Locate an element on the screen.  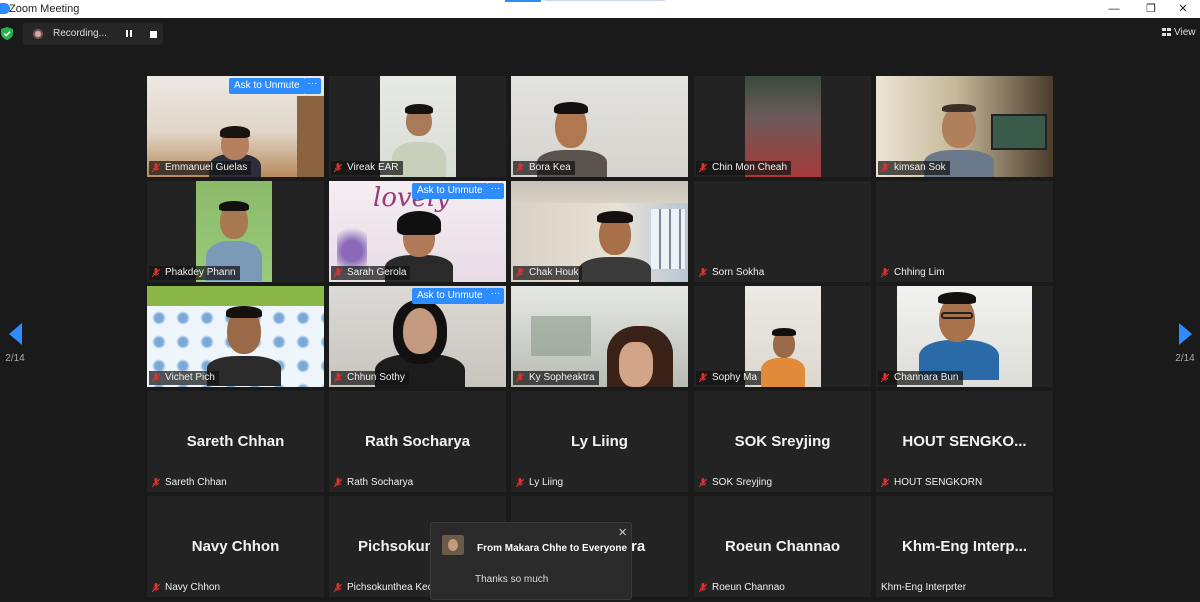
participant-nameplate: Sarah Gerola is located at coordinates (371, 273).